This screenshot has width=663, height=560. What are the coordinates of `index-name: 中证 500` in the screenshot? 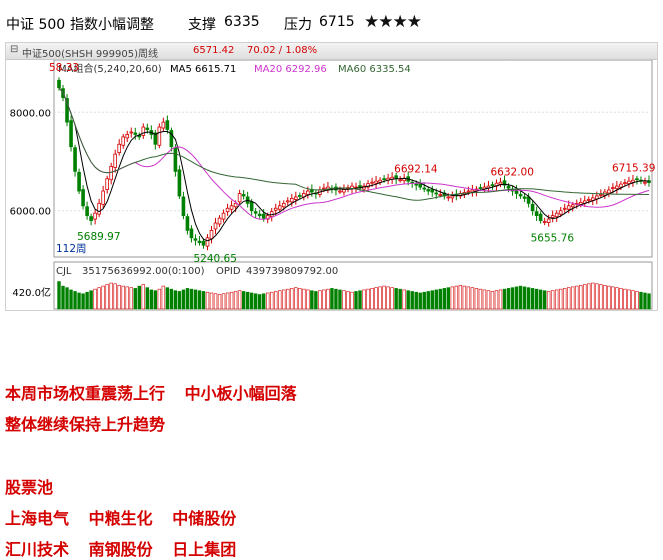 It's located at (36, 25).